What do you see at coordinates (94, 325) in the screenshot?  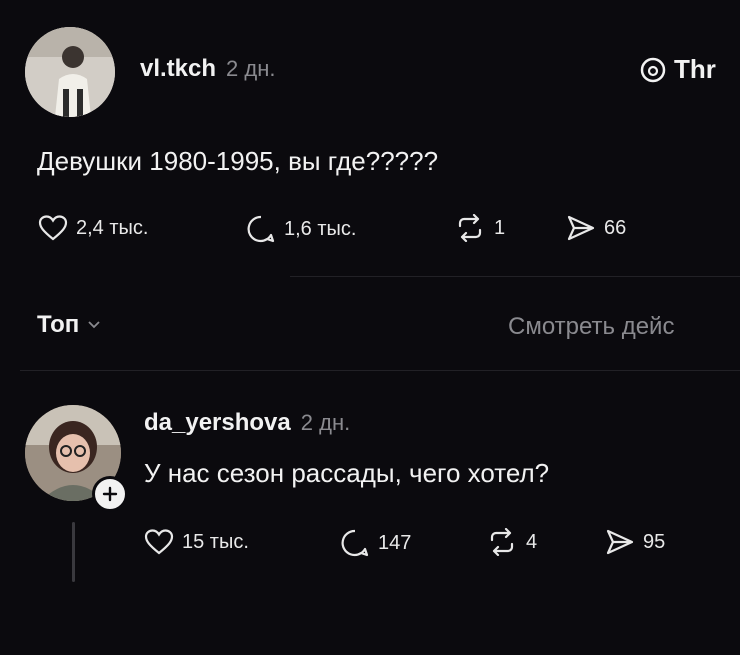 I see `chevron-down-icon` at bounding box center [94, 325].